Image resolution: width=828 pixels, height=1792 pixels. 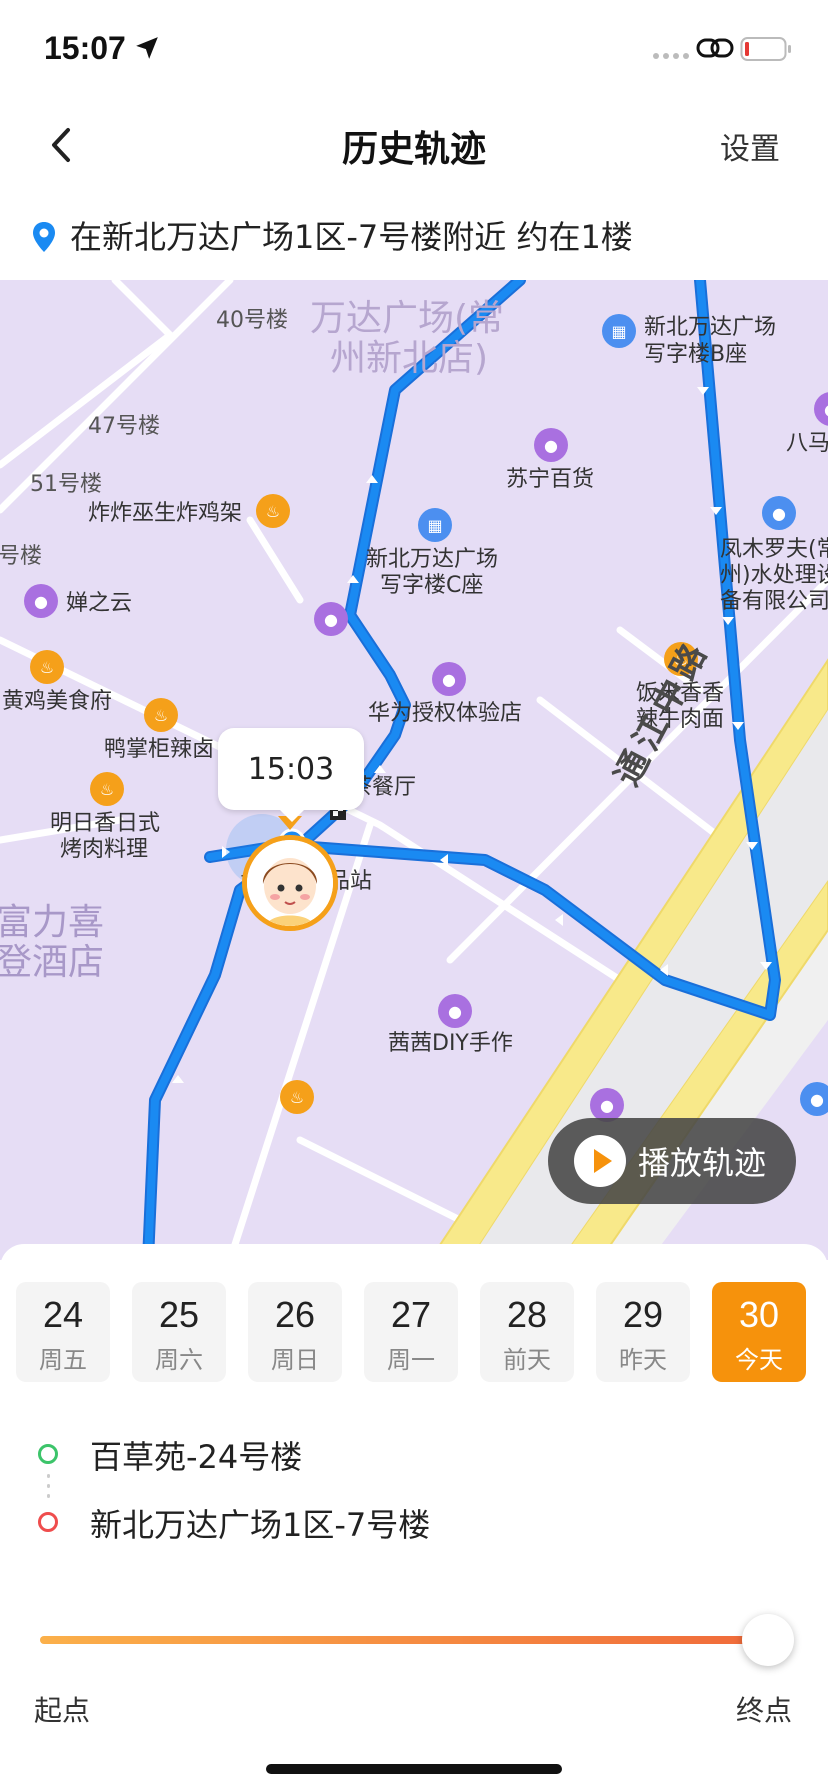 I want to click on settings-button: 设置, so click(x=750, y=146).